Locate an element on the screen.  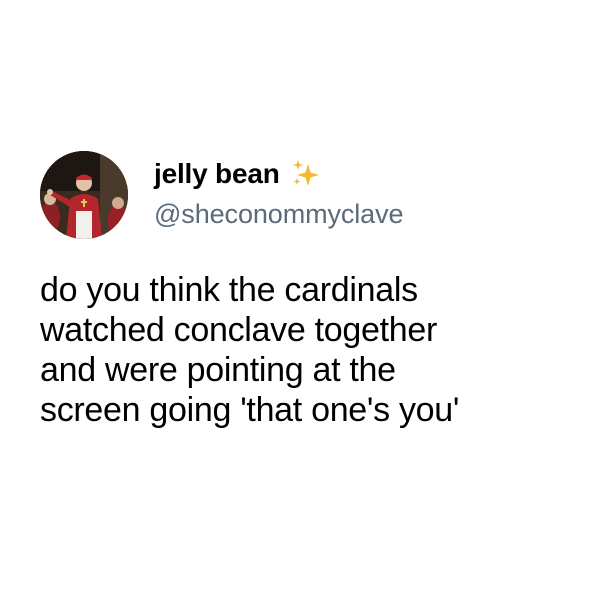
tweet-text-line: do you think the cardinals is located at coordinates (229, 290).